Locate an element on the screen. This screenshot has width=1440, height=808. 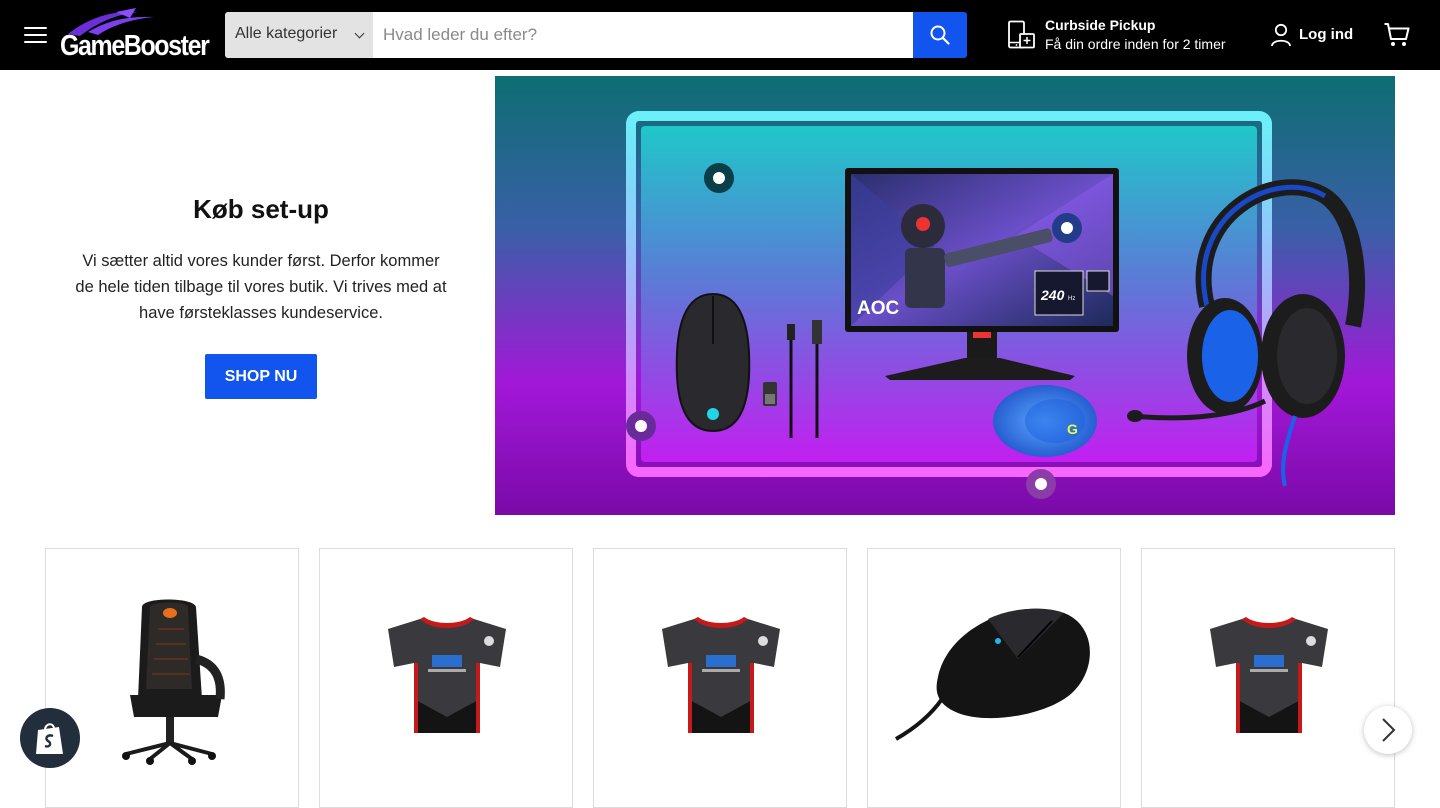
search-input is located at coordinates (643, 35).